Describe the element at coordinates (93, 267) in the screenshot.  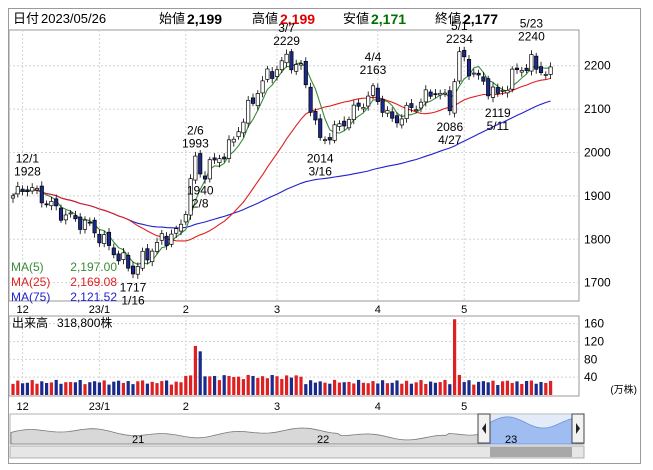
I see `ma5-value: 2,197.00` at that location.